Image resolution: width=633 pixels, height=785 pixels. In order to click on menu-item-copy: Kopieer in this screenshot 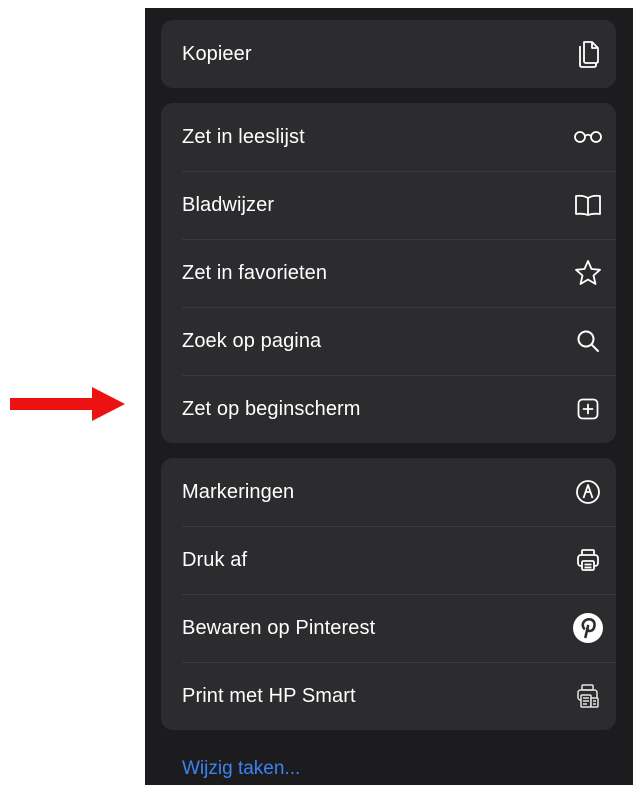, I will do `click(388, 54)`.